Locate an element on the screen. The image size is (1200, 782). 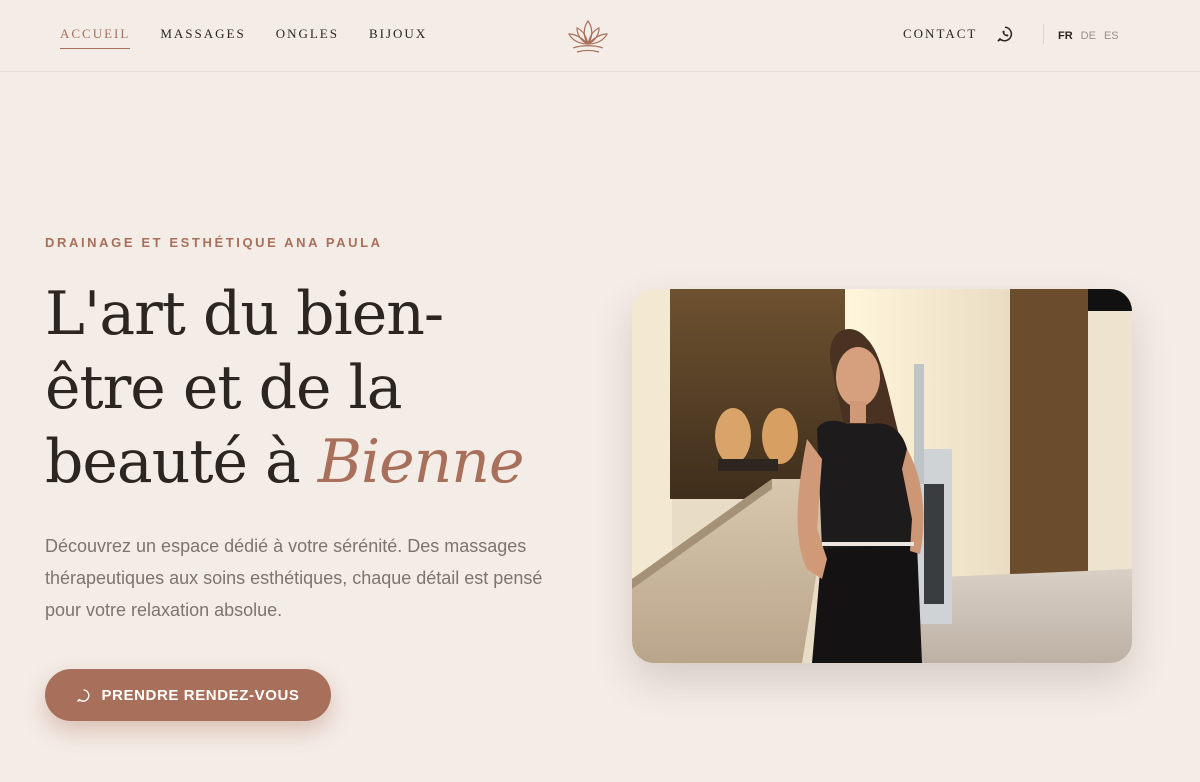
book-appointment-label: PRENDRE RENDEZ-VOUS is located at coordinates (200, 695).